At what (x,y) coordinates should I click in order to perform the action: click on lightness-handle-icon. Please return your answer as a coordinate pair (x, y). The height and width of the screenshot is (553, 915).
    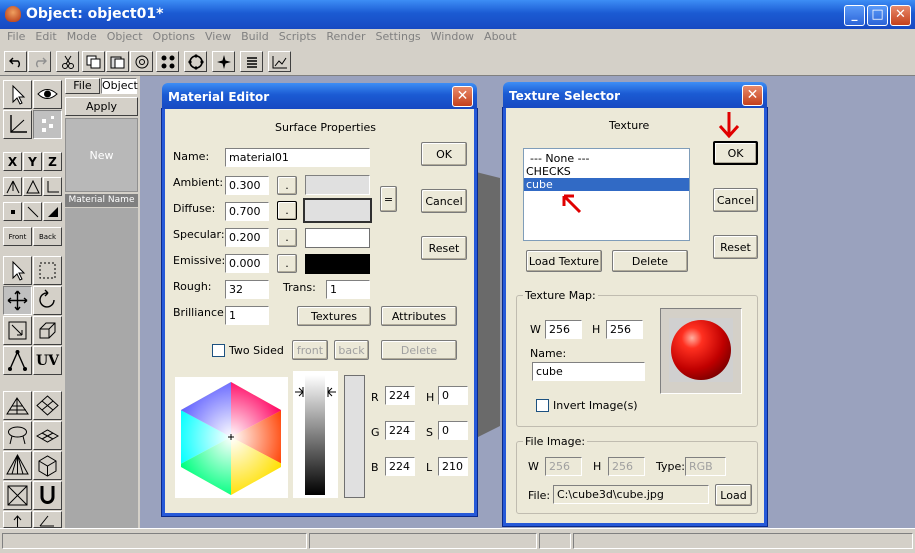
    Looking at the image, I should click on (315, 392).